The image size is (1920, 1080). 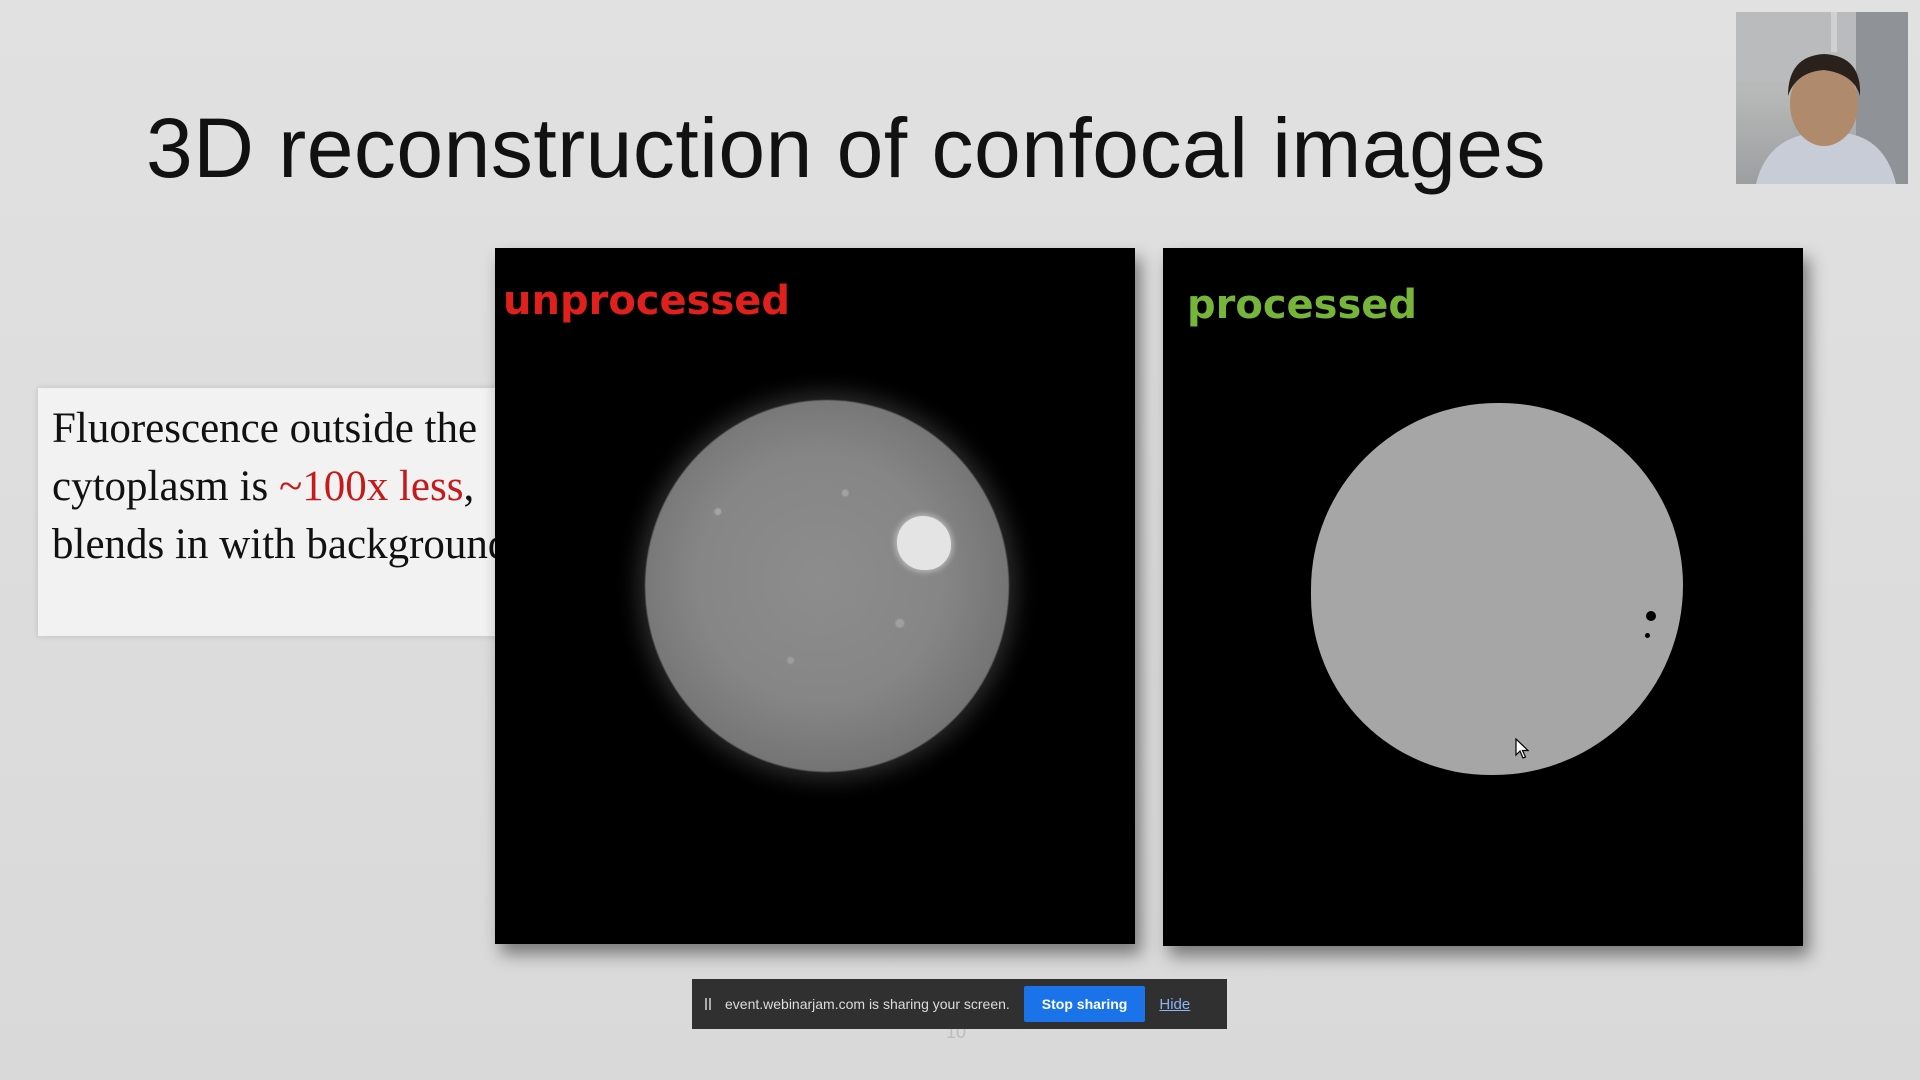 I want to click on bright-spot, so click(x=924, y=543).